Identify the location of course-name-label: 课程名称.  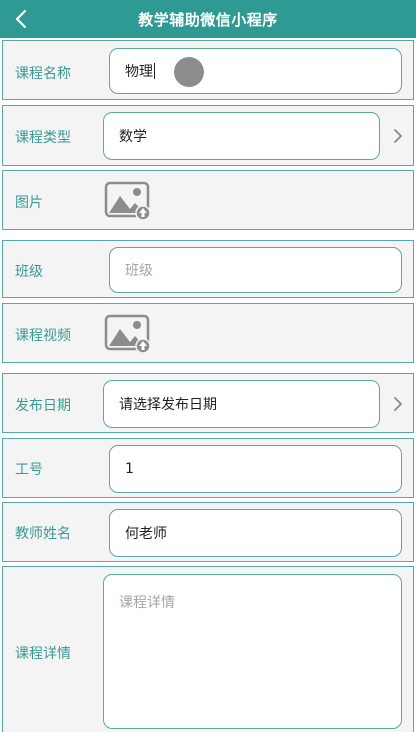
(43, 74).